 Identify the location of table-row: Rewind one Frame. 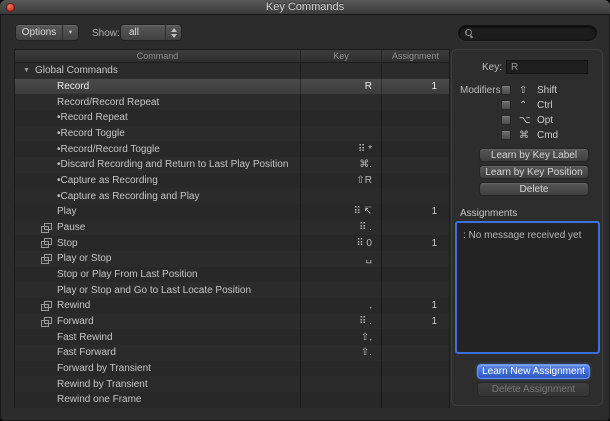
(232, 400).